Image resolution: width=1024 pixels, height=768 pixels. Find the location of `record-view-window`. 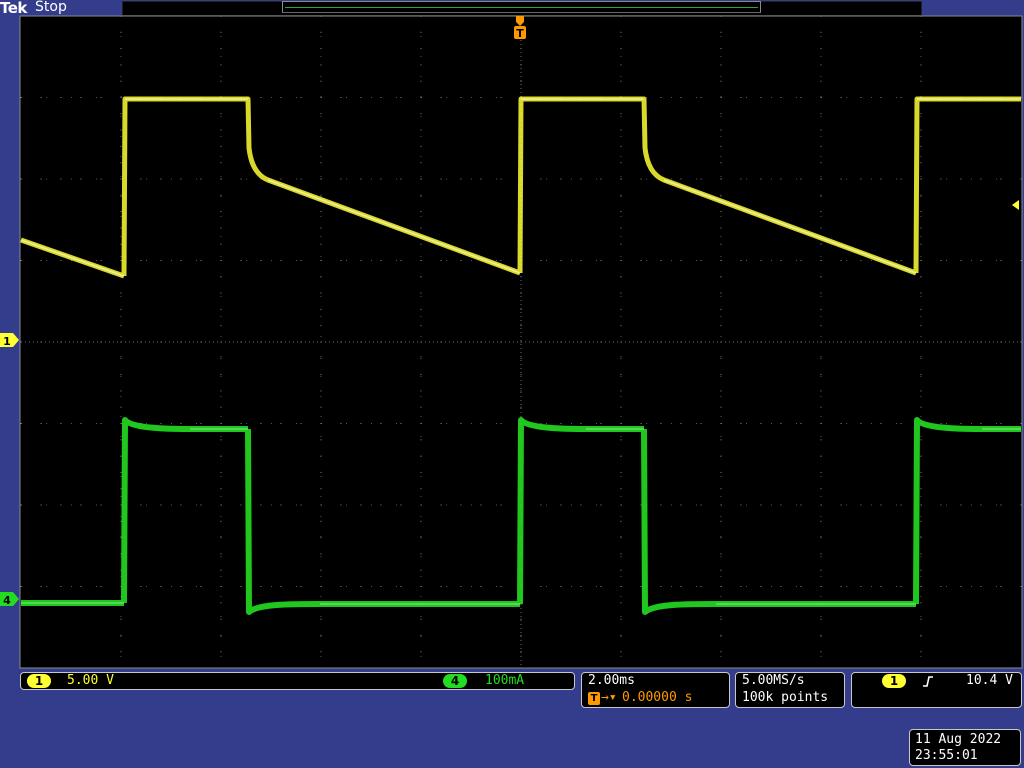

record-view-window is located at coordinates (521, 7).